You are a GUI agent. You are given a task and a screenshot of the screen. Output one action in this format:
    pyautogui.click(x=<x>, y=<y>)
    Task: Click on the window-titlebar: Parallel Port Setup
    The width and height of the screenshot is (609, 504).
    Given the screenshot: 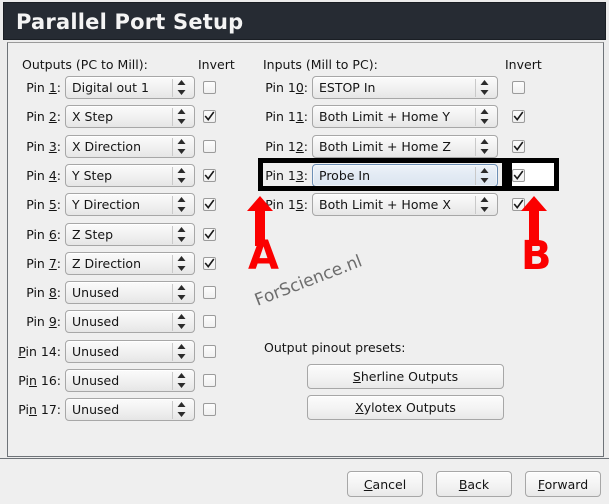 What is the action you would take?
    pyautogui.click(x=304, y=21)
    